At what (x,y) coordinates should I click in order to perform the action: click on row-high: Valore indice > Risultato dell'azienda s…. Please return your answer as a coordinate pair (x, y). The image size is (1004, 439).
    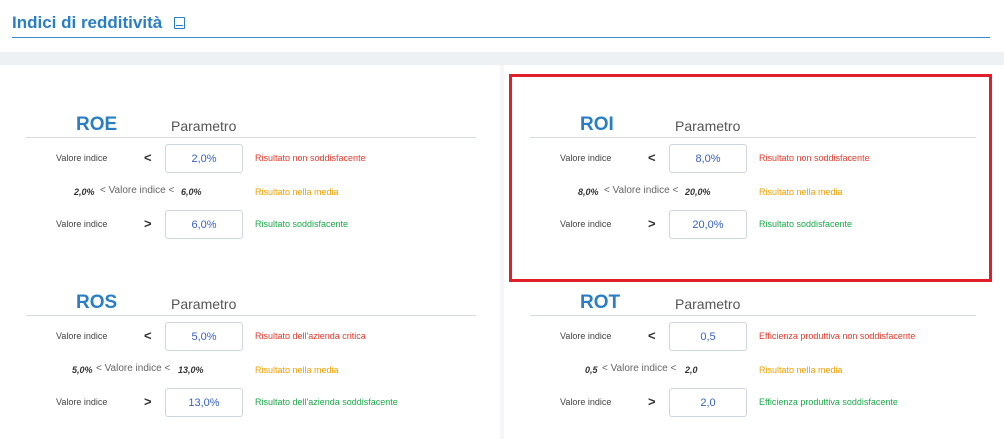
    Looking at the image, I should click on (256, 403).